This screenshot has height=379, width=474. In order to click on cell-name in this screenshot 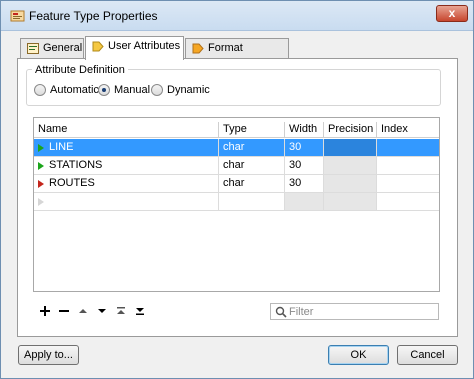, I will do `click(126, 202)`.